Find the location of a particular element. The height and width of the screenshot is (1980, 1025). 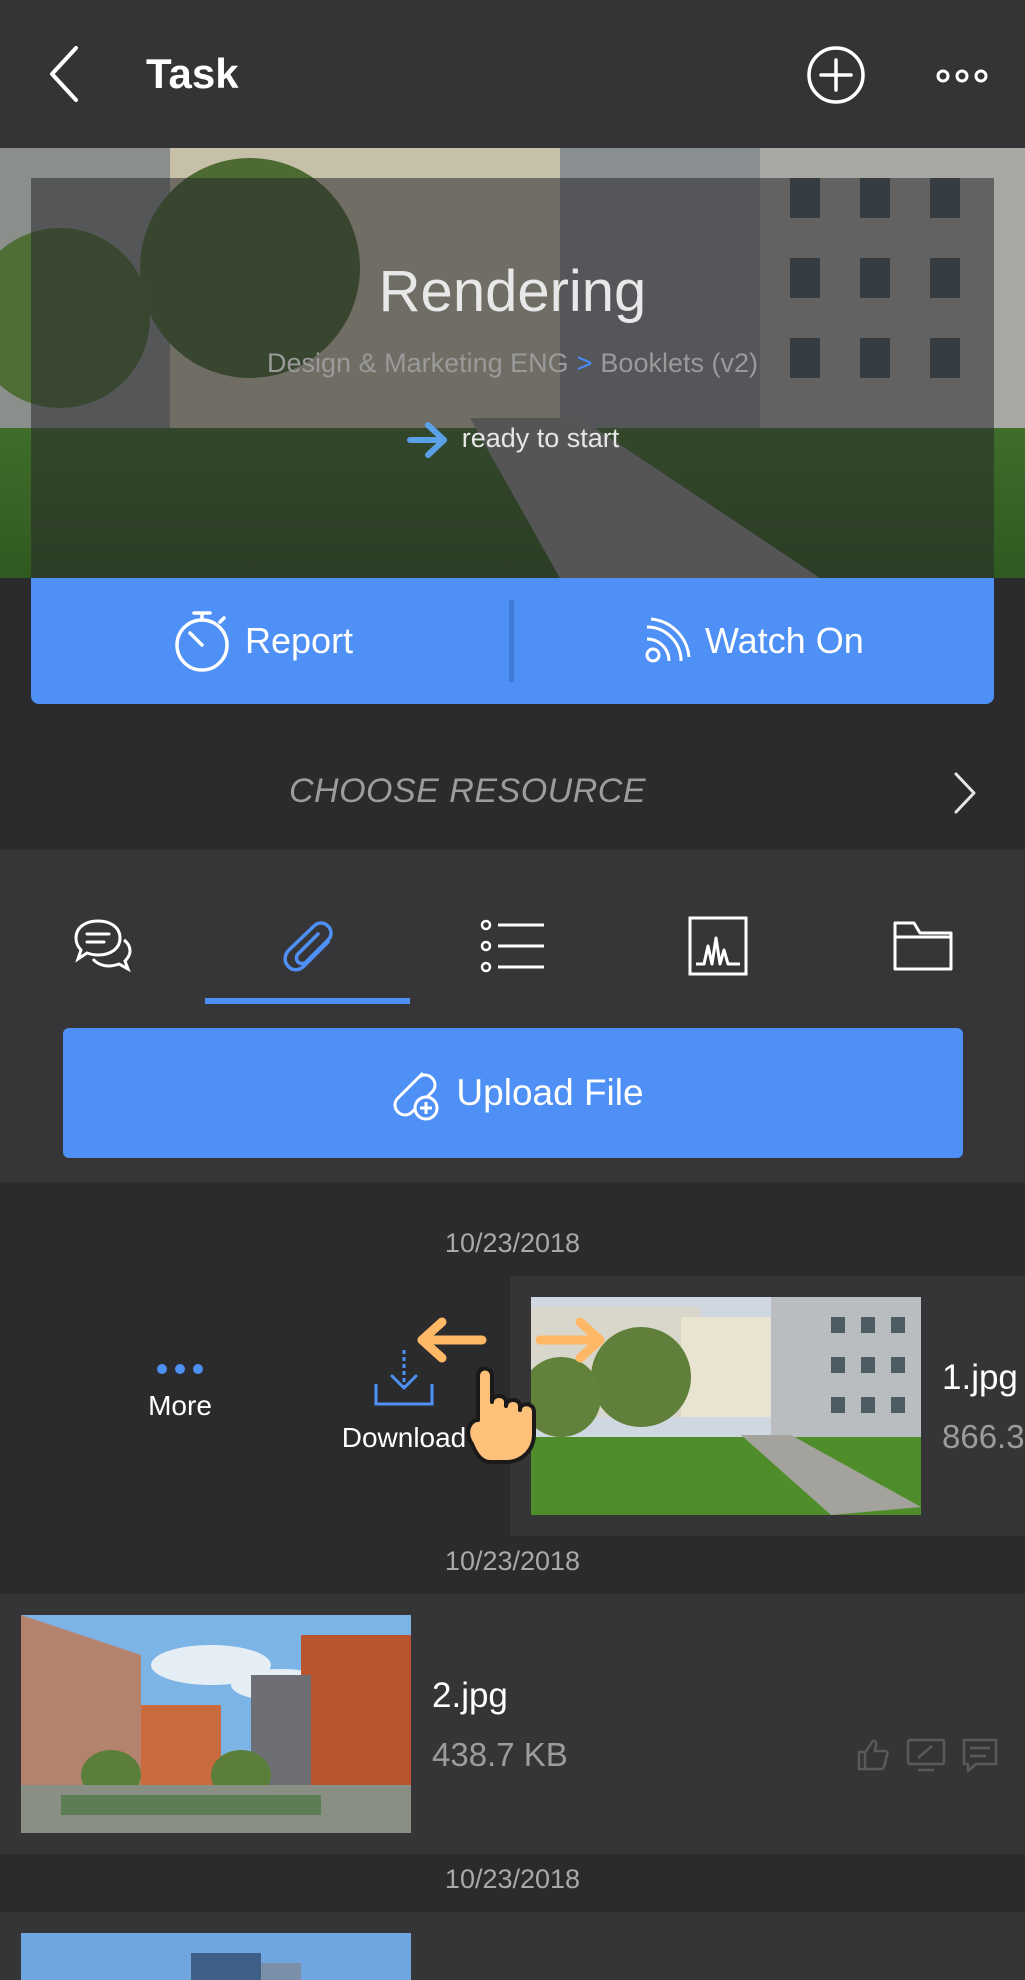

task-status: ready to start is located at coordinates (512, 440).